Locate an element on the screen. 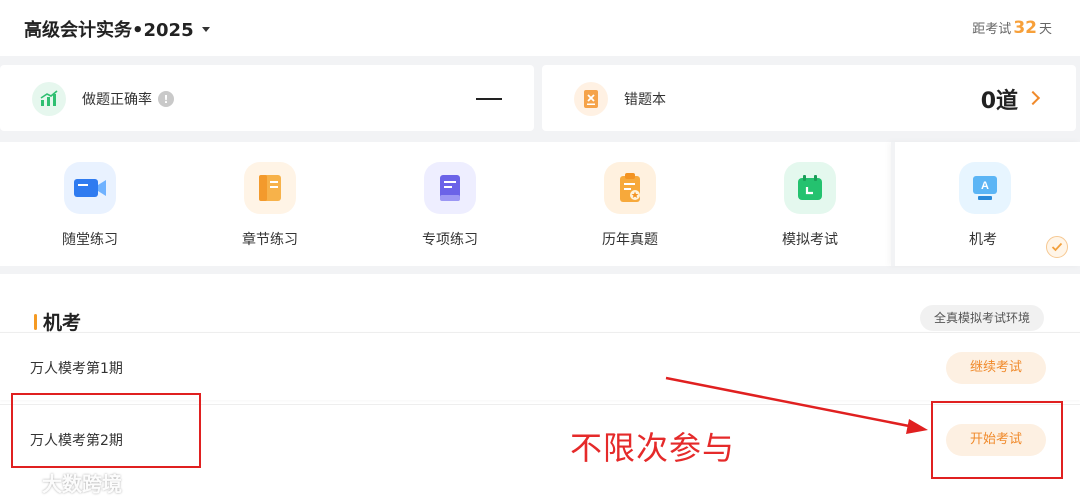 This screenshot has height=502, width=1080. course-title: 高级会计实务•2025 is located at coordinates (109, 30).